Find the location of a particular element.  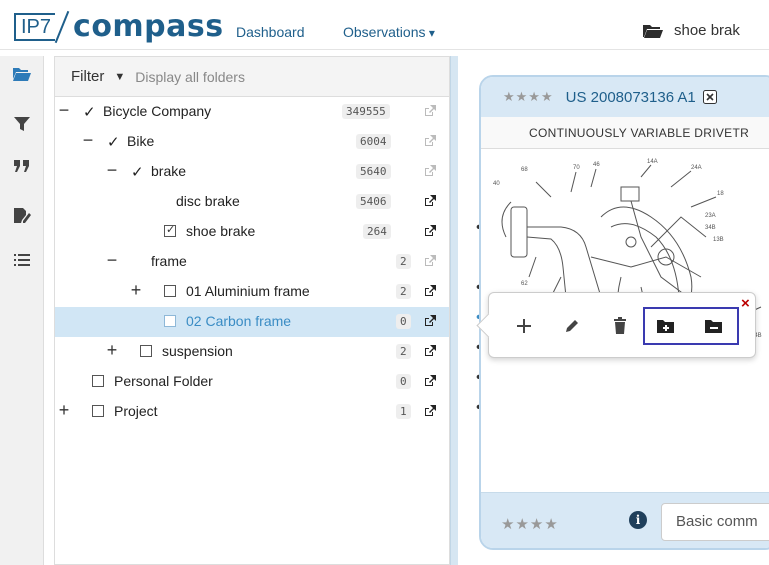

svg-text: 14A is located at coordinates (652, 162).